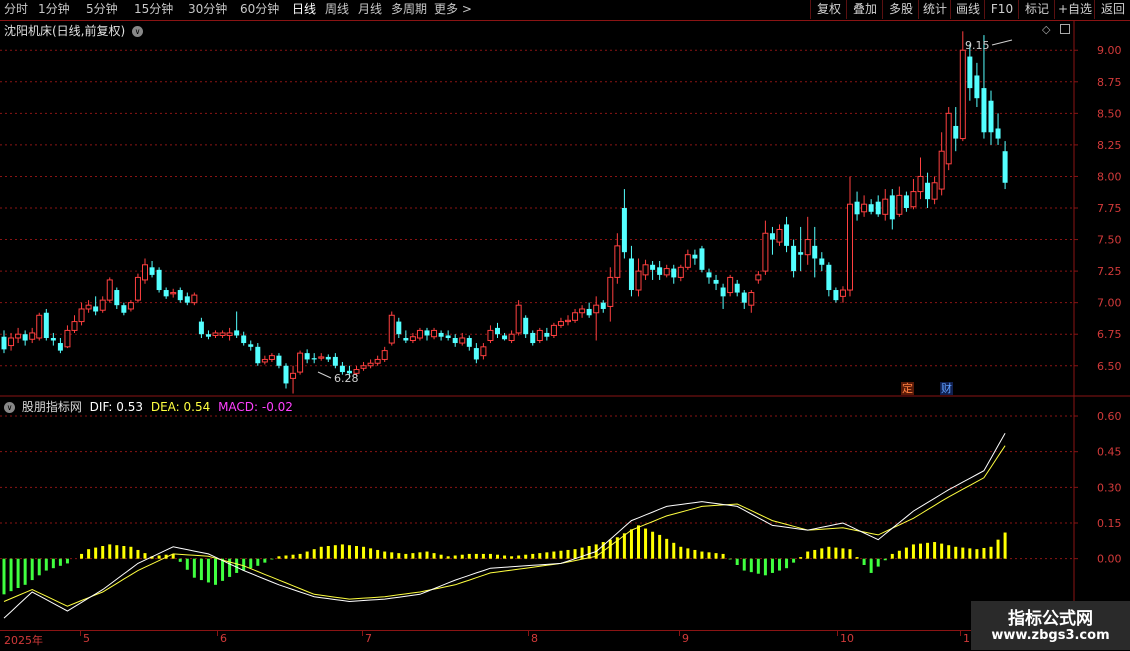 Image resolution: width=1130 pixels, height=651 pixels. What do you see at coordinates (847, 638) in the screenshot?
I see `time-tick-oct: 10` at bounding box center [847, 638].